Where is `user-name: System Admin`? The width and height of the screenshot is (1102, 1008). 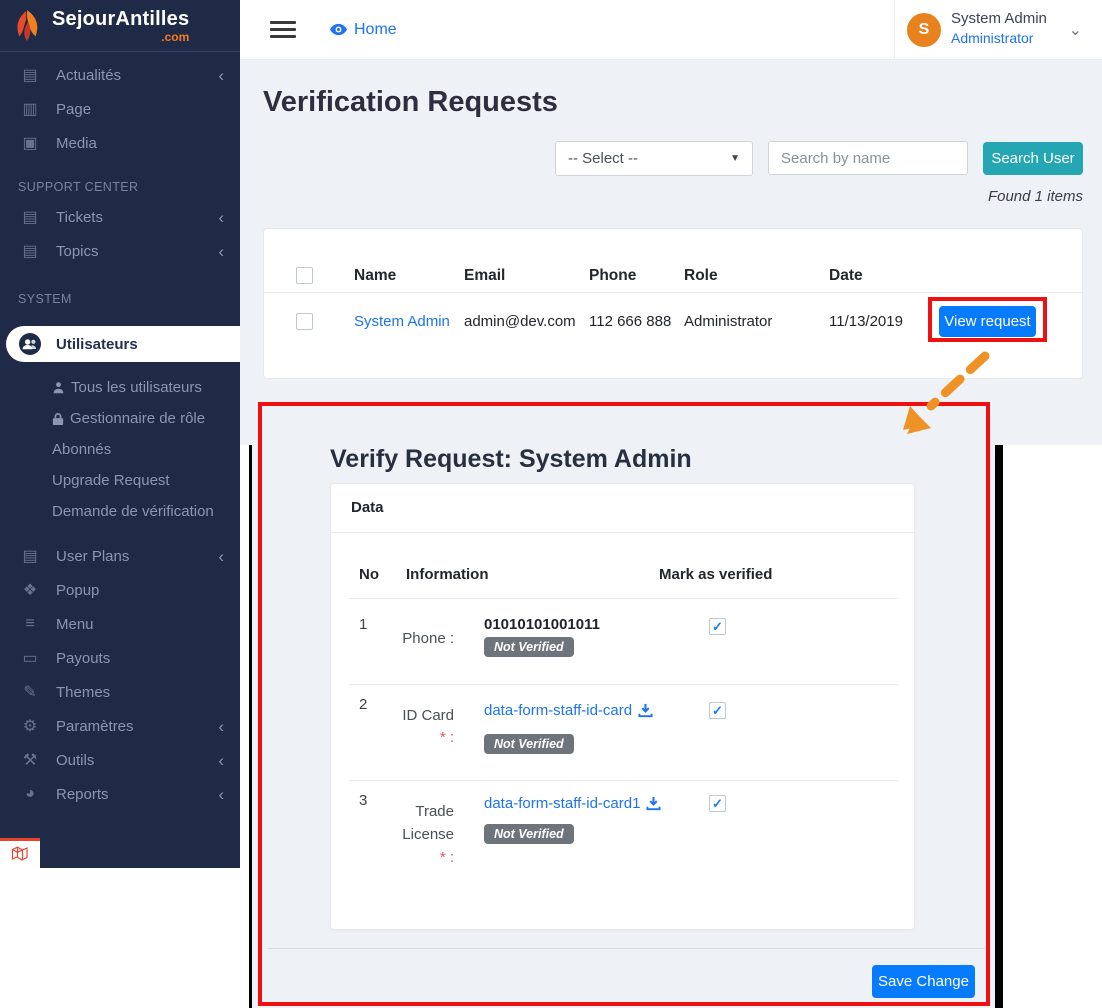 user-name: System Admin is located at coordinates (999, 19).